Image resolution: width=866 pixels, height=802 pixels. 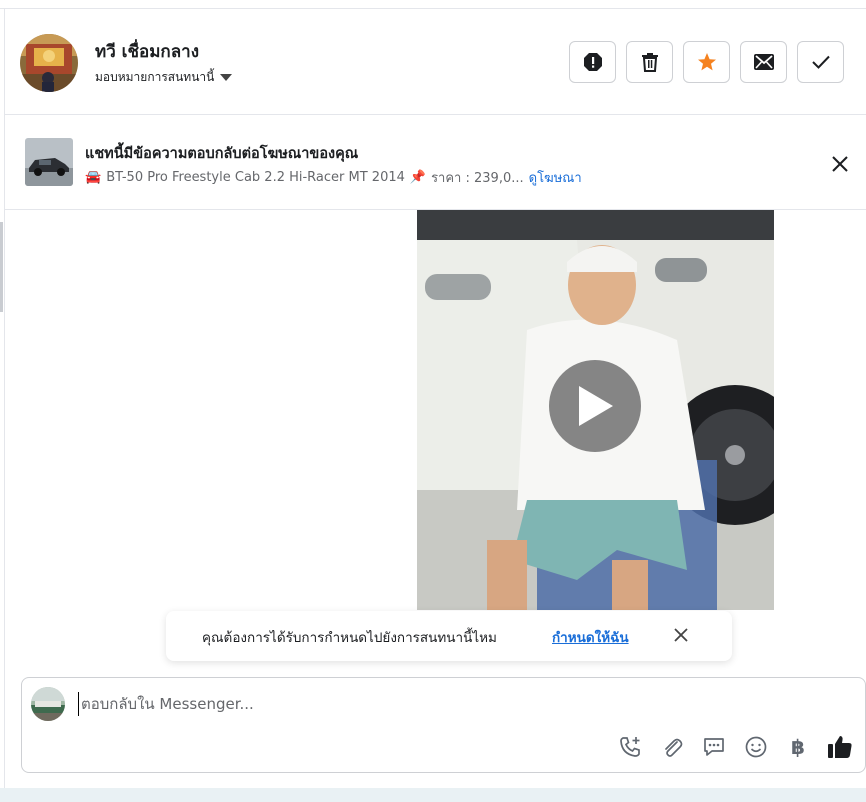 I want to click on thumbs-up-icon, so click(x=840, y=747).